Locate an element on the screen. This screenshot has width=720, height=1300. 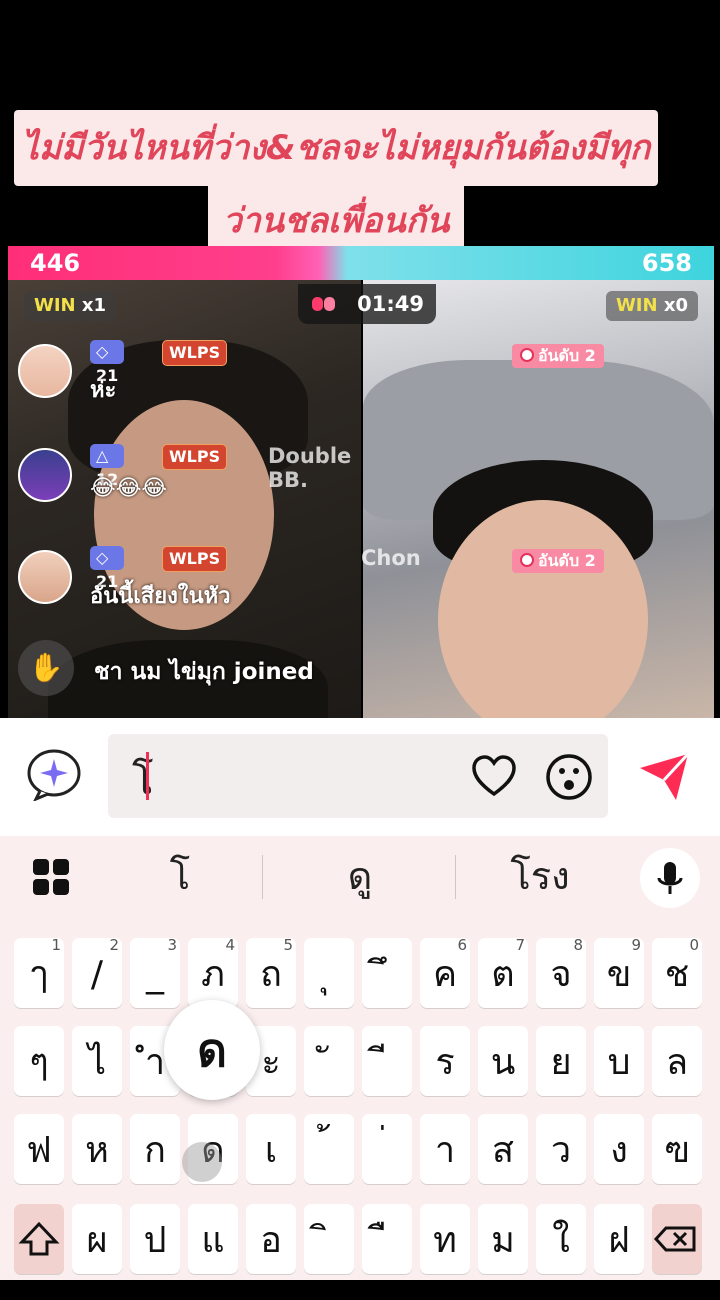
key: ่ is located at coordinates (387, 1149).